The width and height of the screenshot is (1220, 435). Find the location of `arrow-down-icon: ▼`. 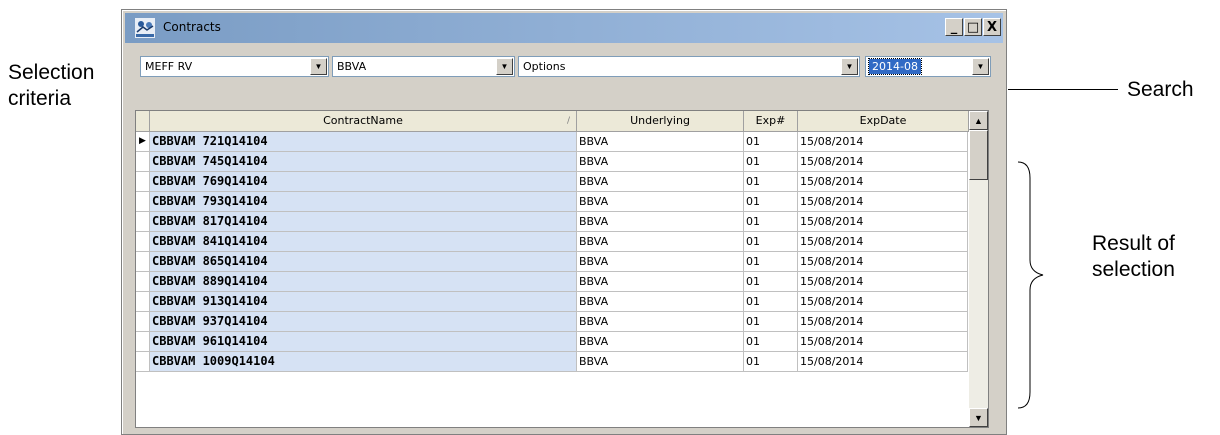

arrow-down-icon: ▼ is located at coordinates (978, 417).